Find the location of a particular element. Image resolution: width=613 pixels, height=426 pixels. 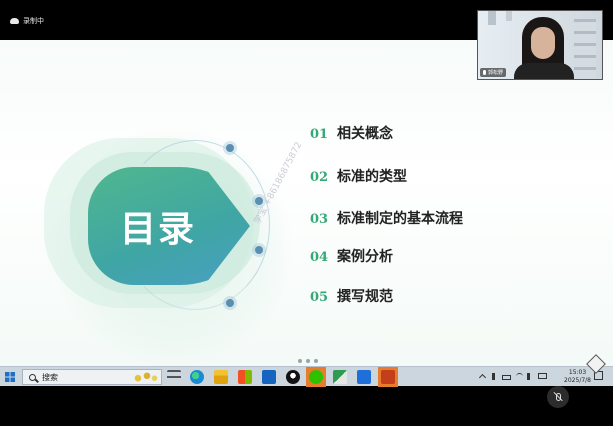

webcam-name-tag: 郭松野 is located at coordinates (493, 72).